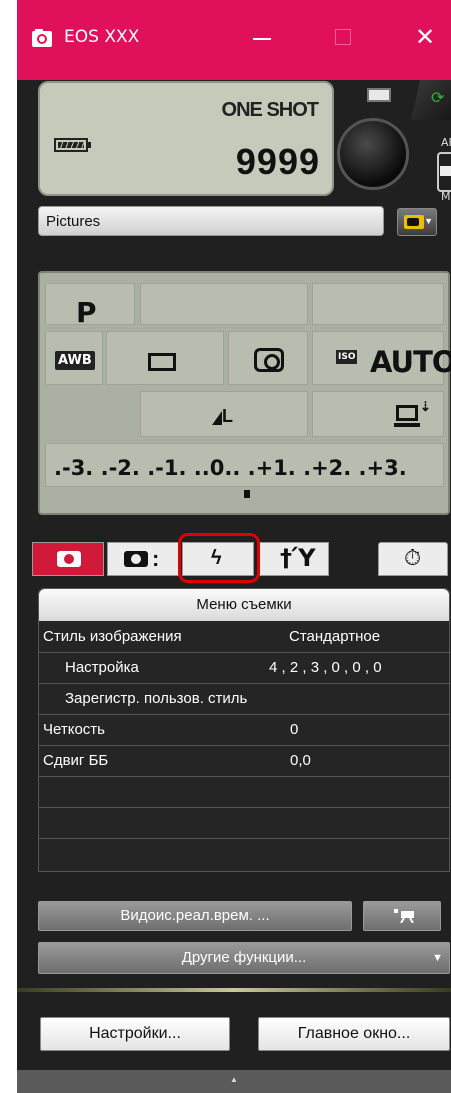 Image resolution: width=451 pixels, height=1093 pixels. Describe the element at coordinates (262, 39) in the screenshot. I see `minimize-button` at that location.